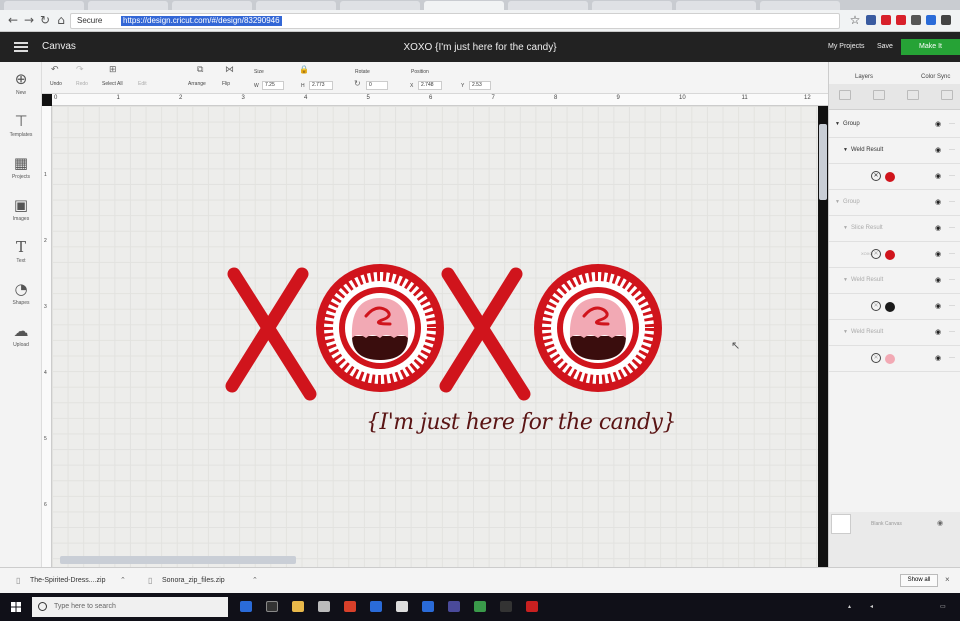  What do you see at coordinates (272, 606) in the screenshot?
I see `task-view-icon` at bounding box center [272, 606].